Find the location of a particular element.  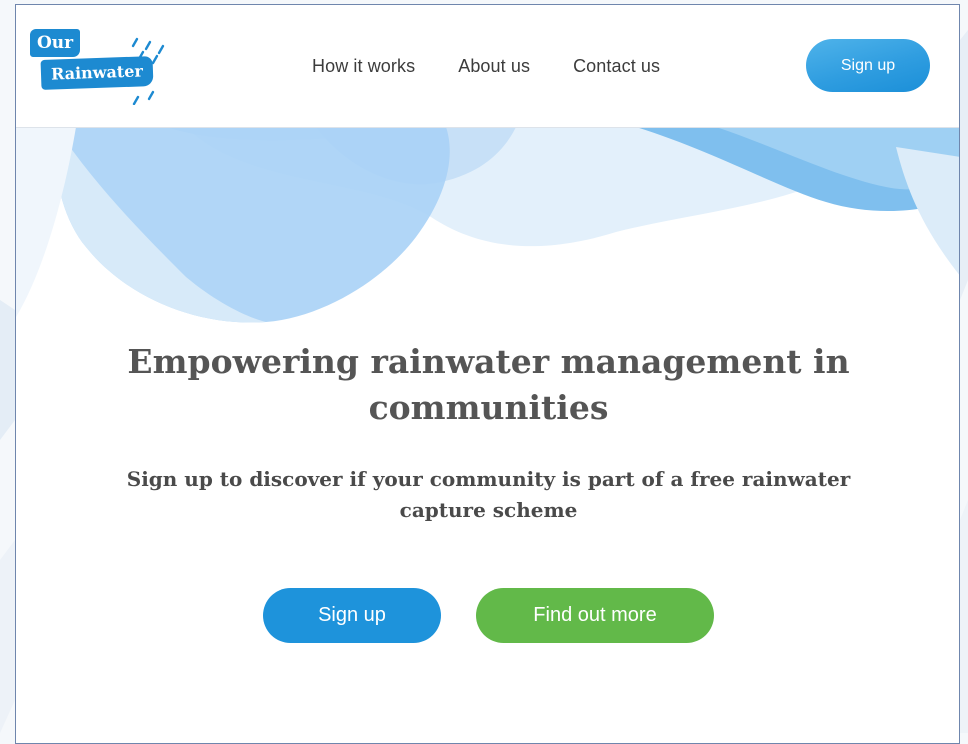

site-logo: Our Rainwater is located at coordinates (102, 67).